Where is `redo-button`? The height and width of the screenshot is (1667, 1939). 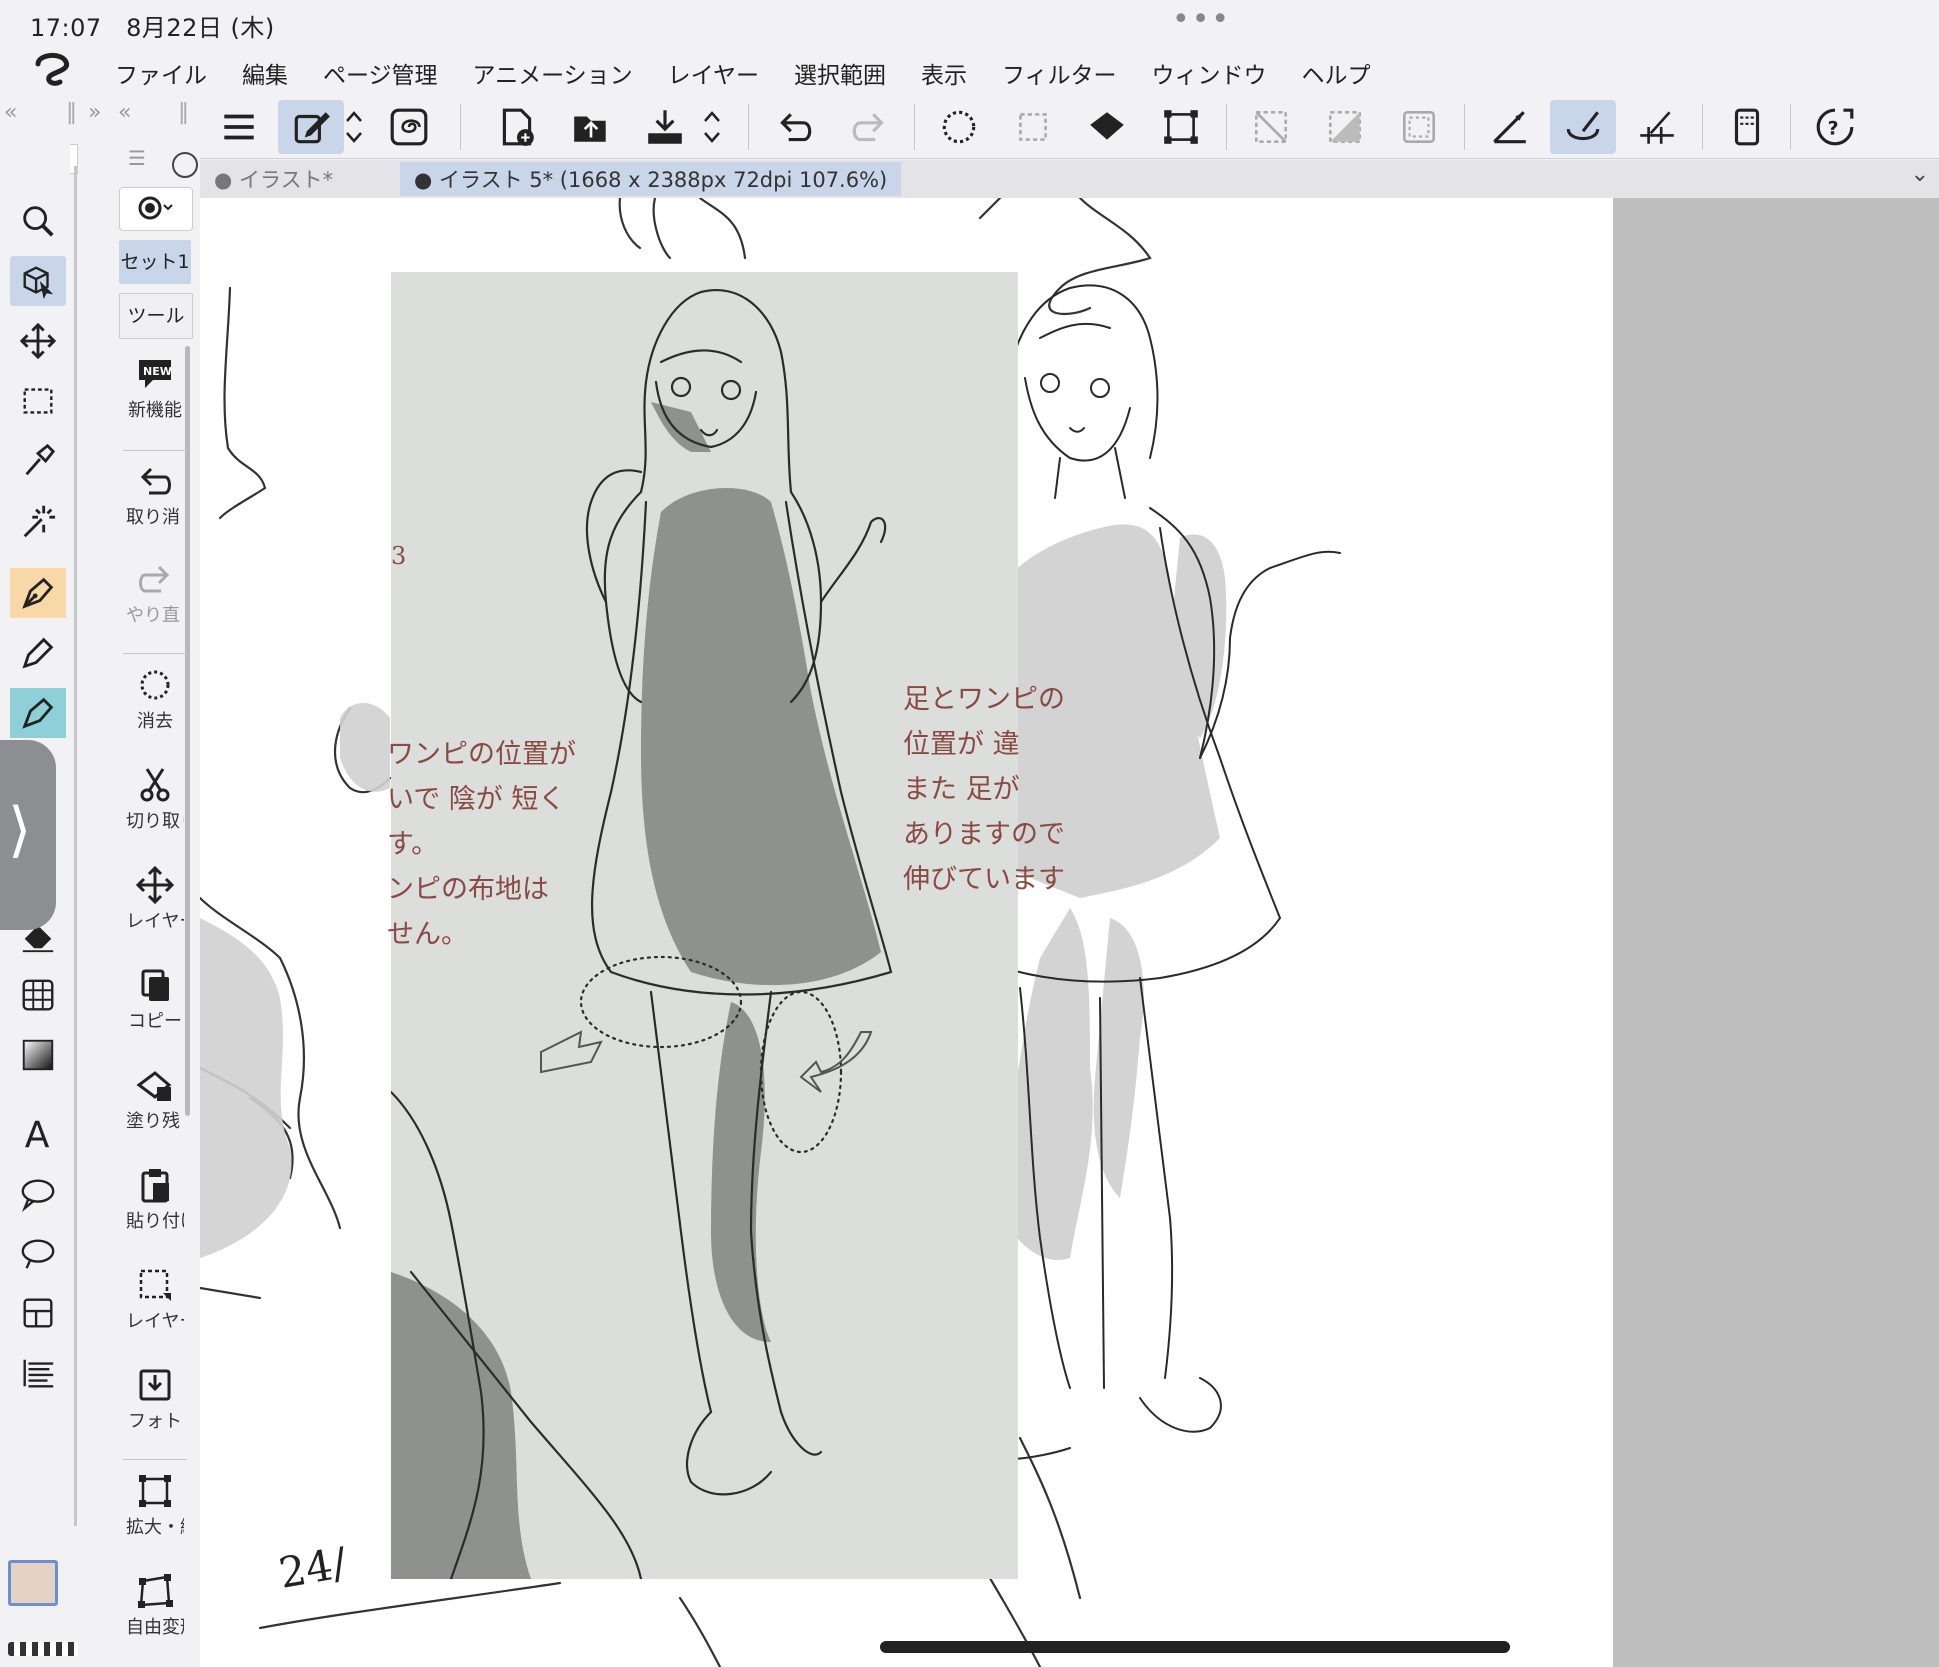 redo-button is located at coordinates (869, 127).